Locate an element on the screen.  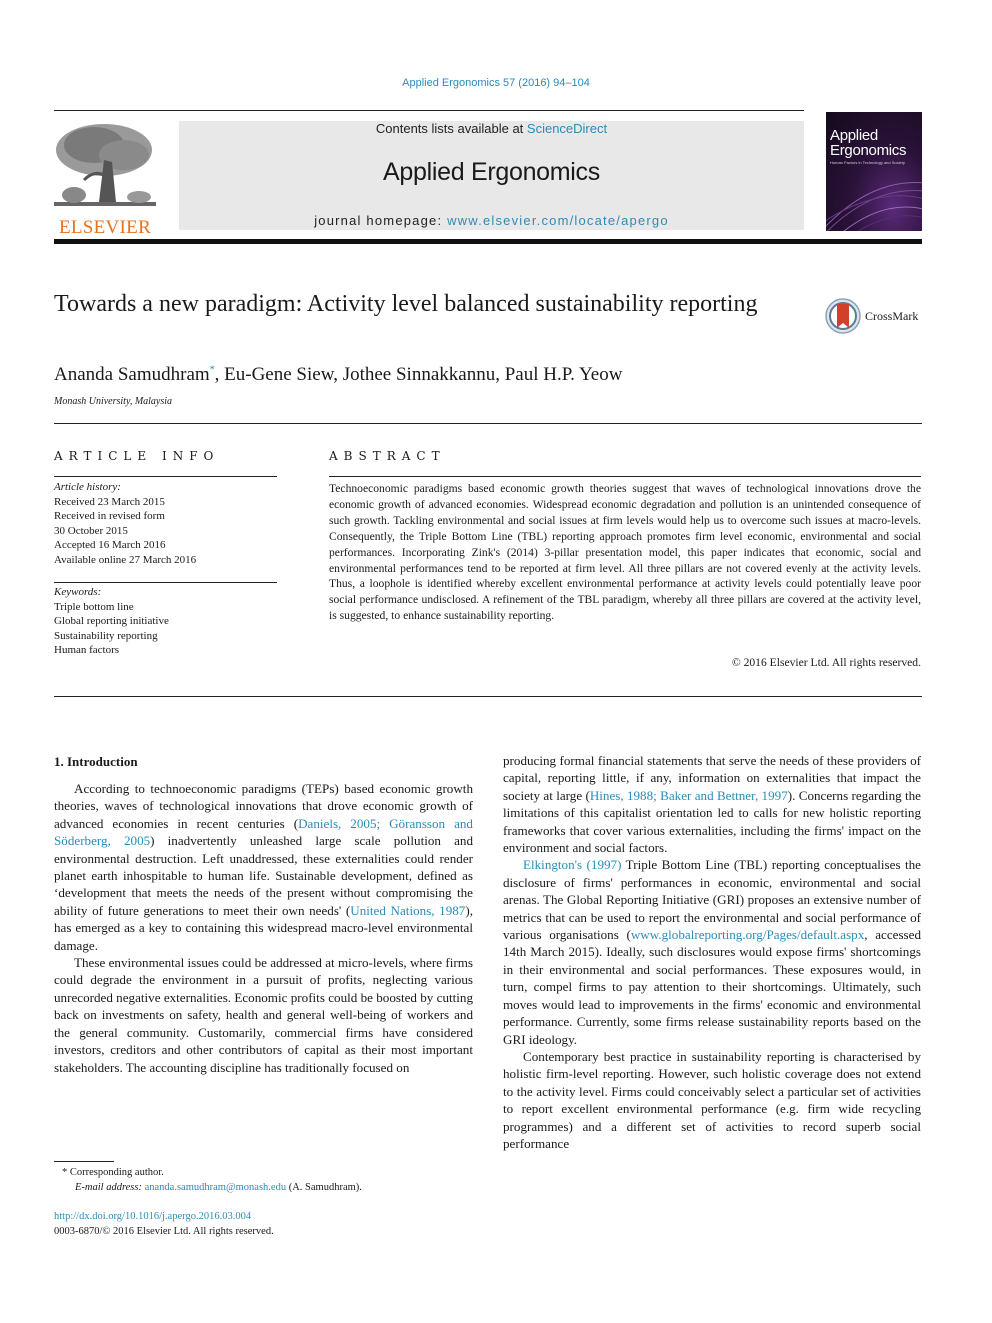
elsevier-tree-icon is located at coordinates (105, 165).